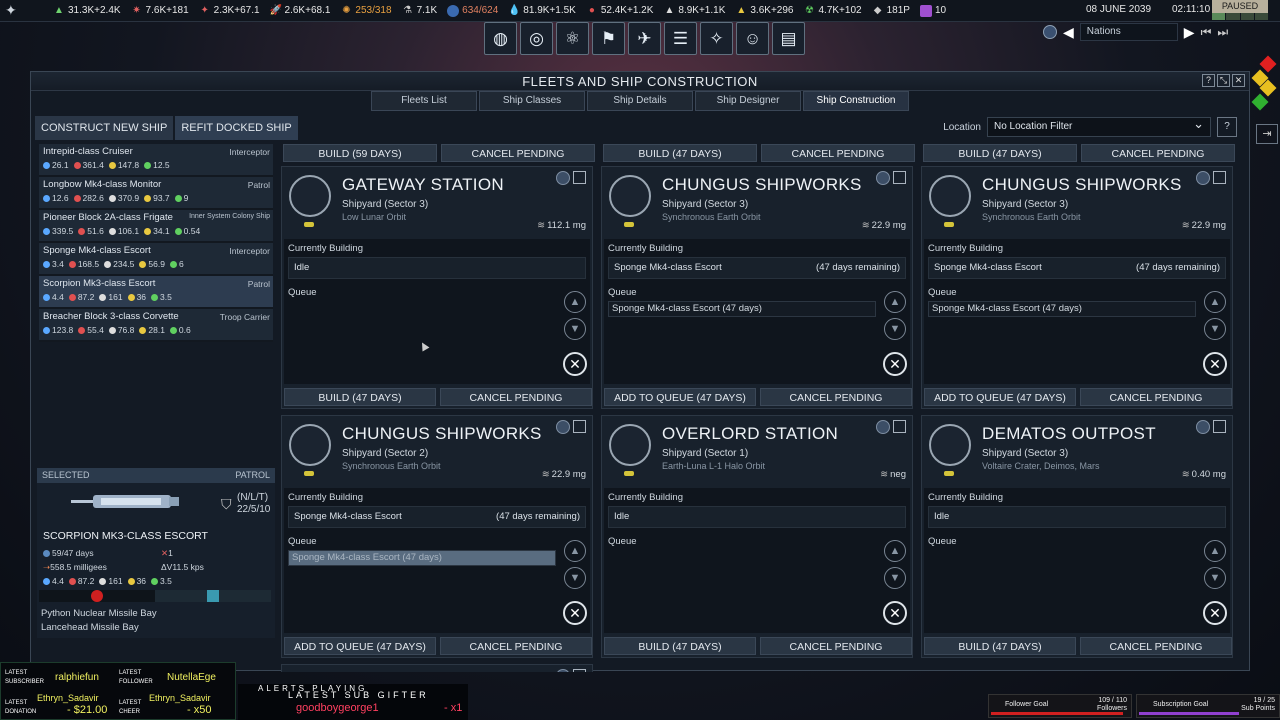  What do you see at coordinates (1240, 16) in the screenshot?
I see `speed-indicator` at bounding box center [1240, 16].